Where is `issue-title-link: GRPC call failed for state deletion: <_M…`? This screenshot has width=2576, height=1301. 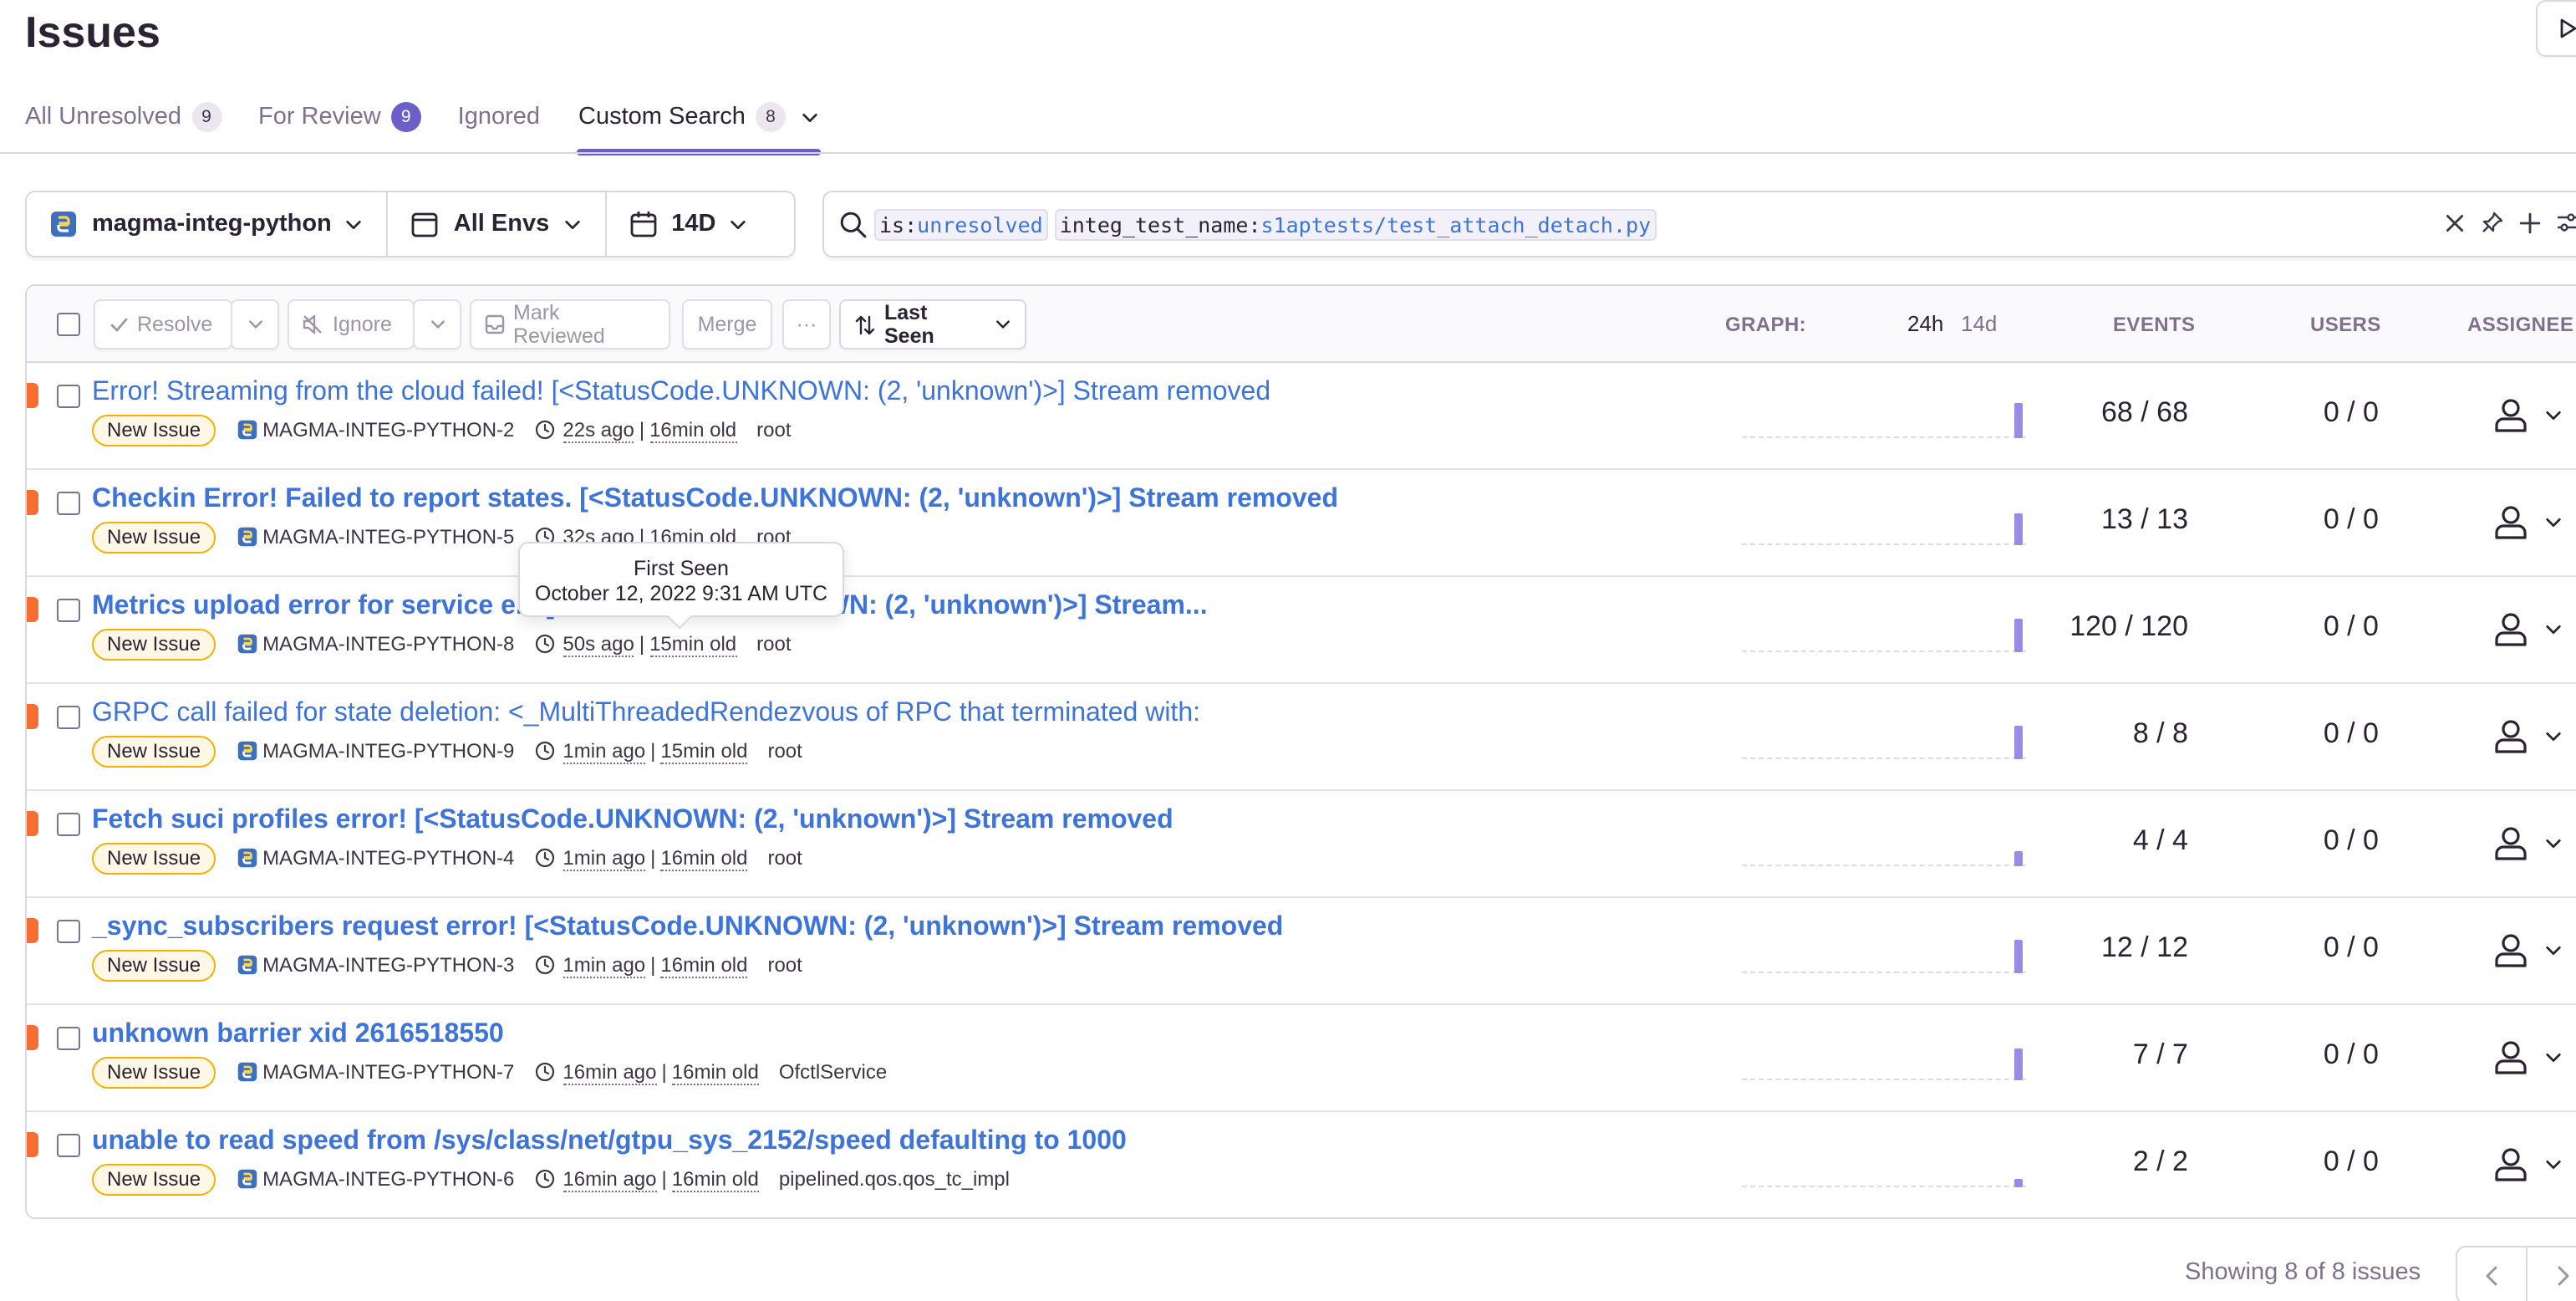 issue-title-link: GRPC call failed for state deletion: <_M… is located at coordinates (646, 714).